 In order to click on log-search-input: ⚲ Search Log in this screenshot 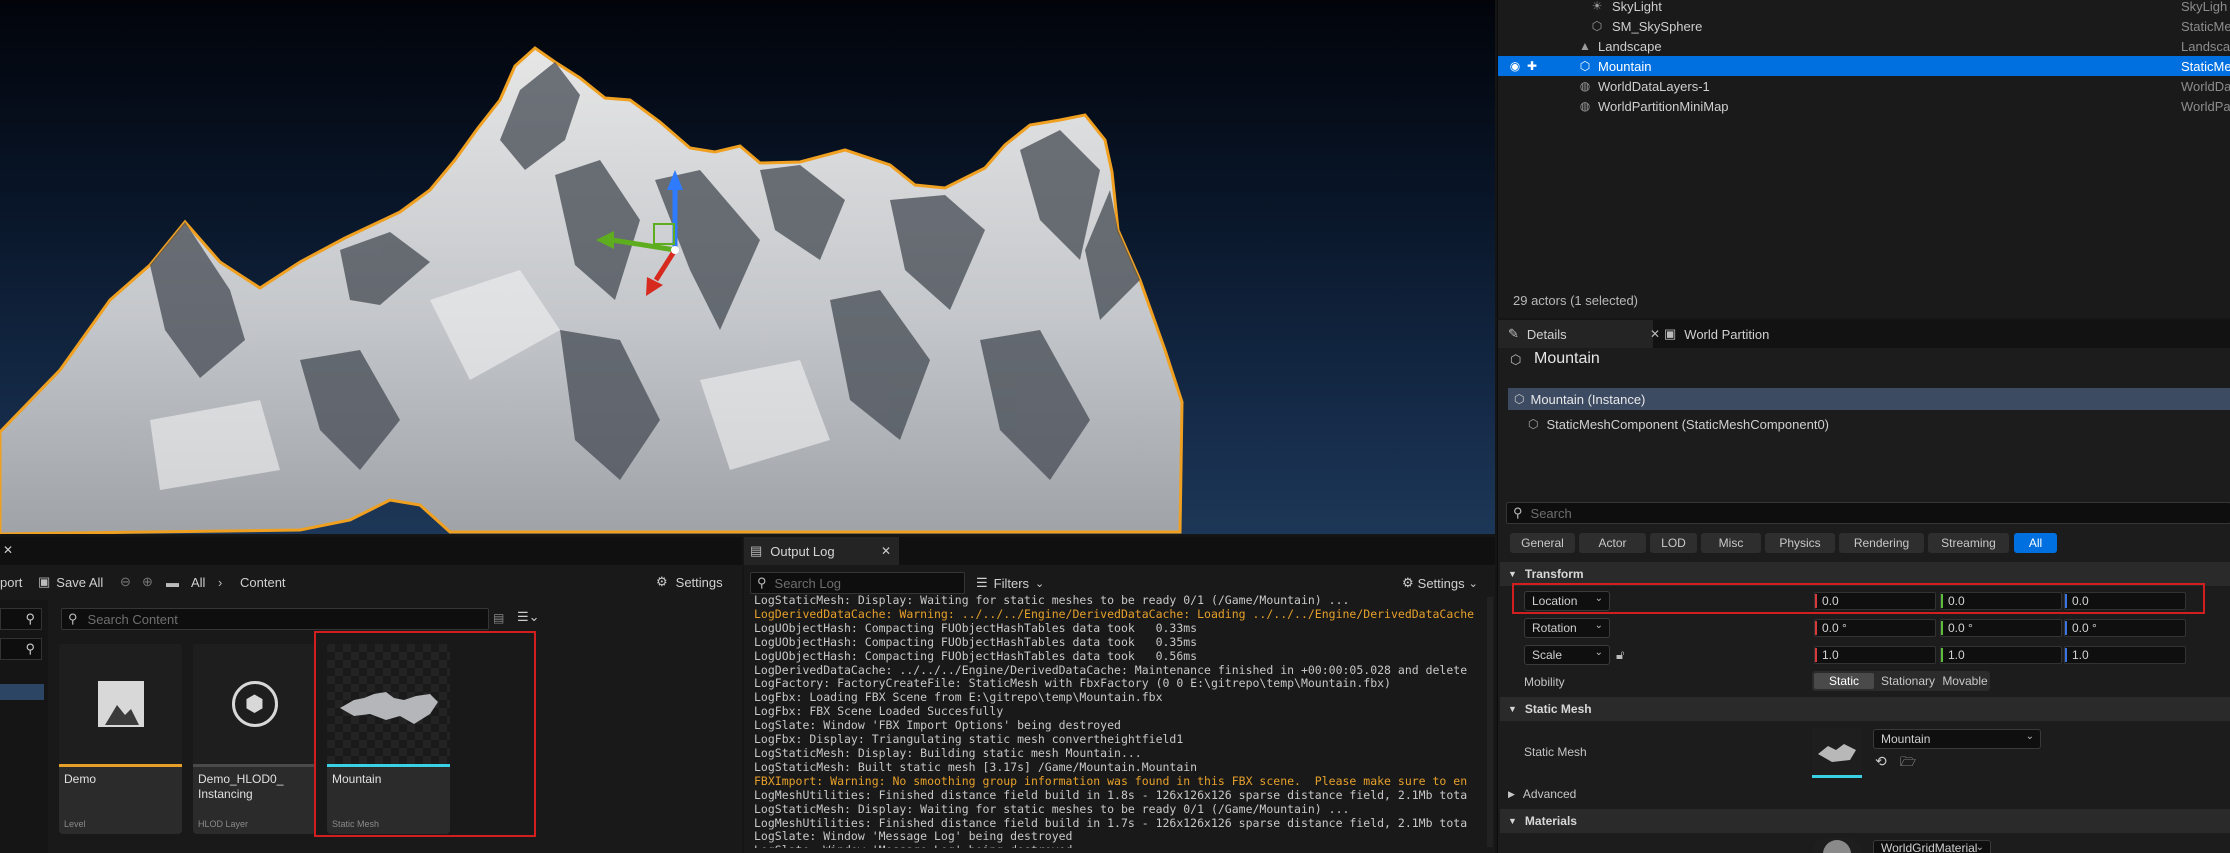, I will do `click(857, 583)`.